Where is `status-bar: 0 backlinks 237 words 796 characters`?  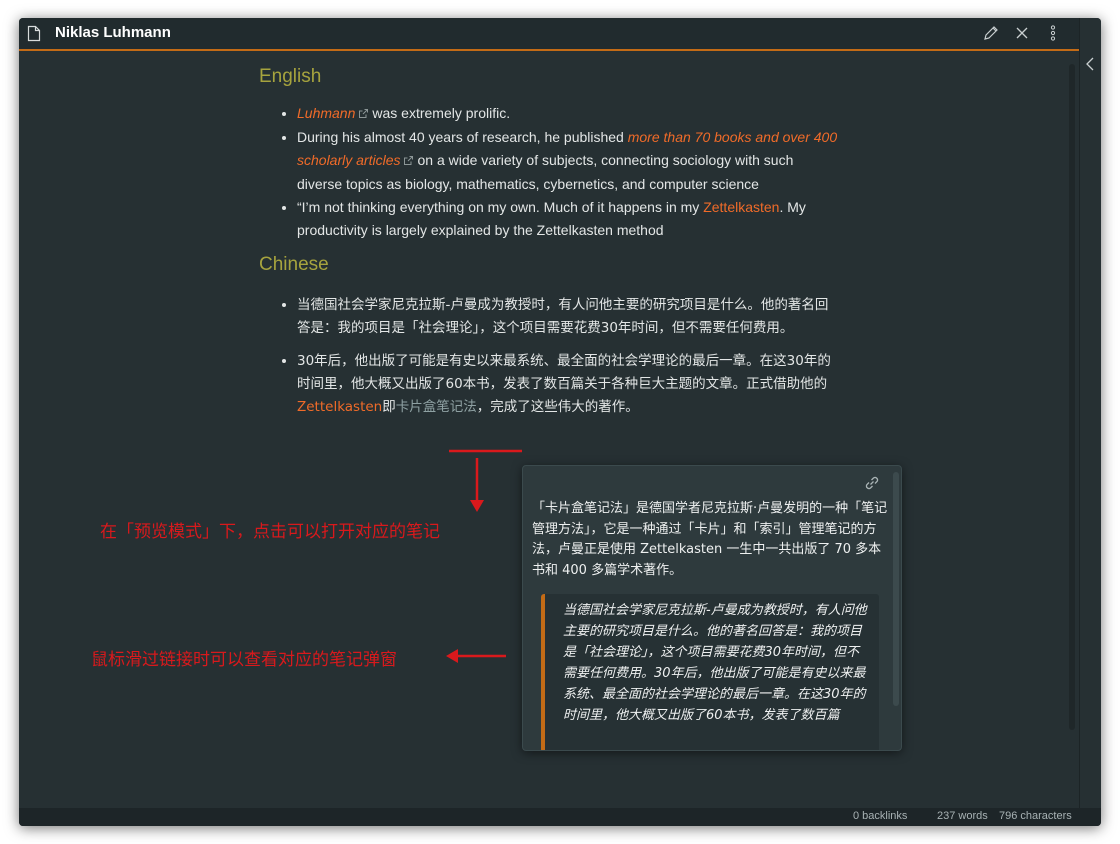
status-bar: 0 backlinks 237 words 796 characters is located at coordinates (560, 817).